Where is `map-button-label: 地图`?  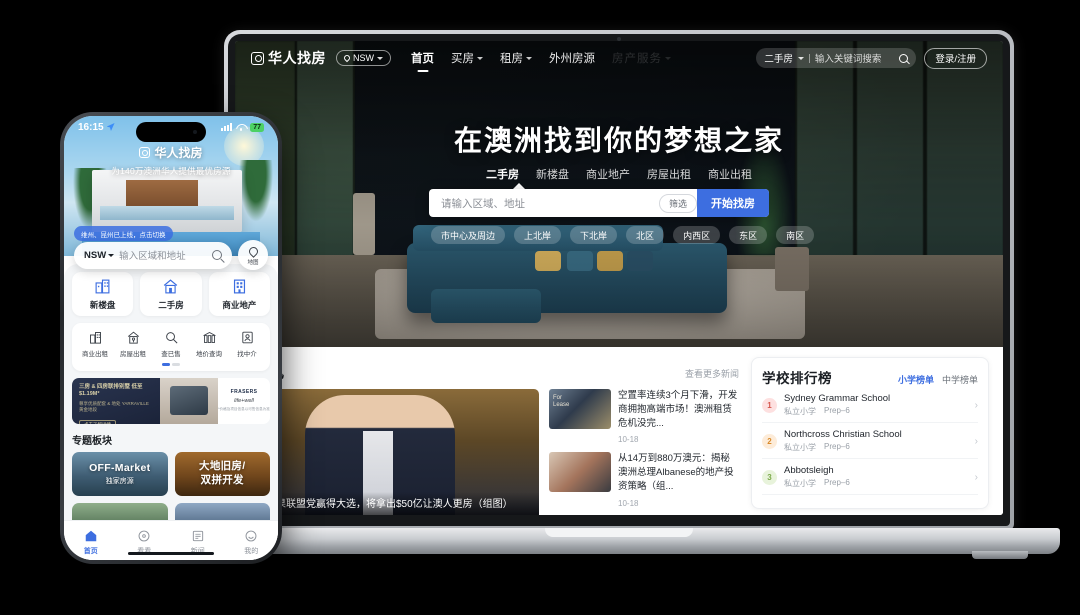 map-button-label: 地图 is located at coordinates (253, 262).